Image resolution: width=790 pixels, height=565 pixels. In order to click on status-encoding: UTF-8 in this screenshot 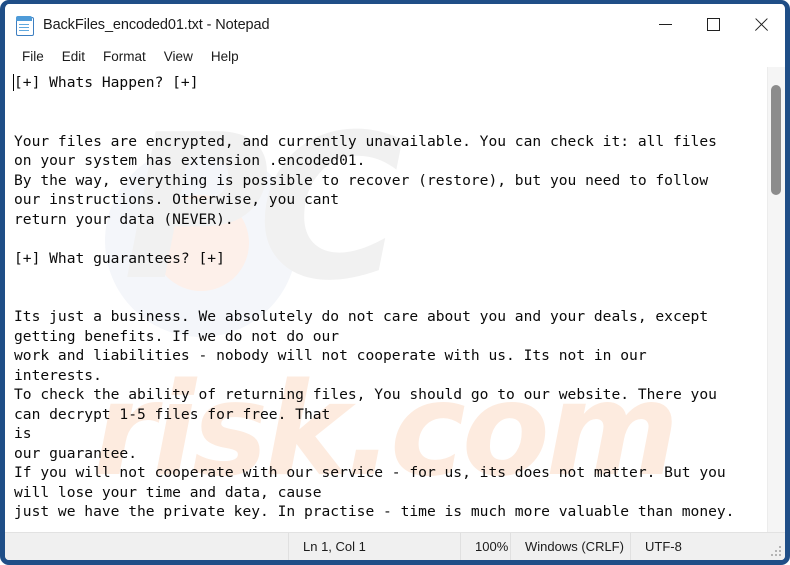, I will do `click(666, 546)`.